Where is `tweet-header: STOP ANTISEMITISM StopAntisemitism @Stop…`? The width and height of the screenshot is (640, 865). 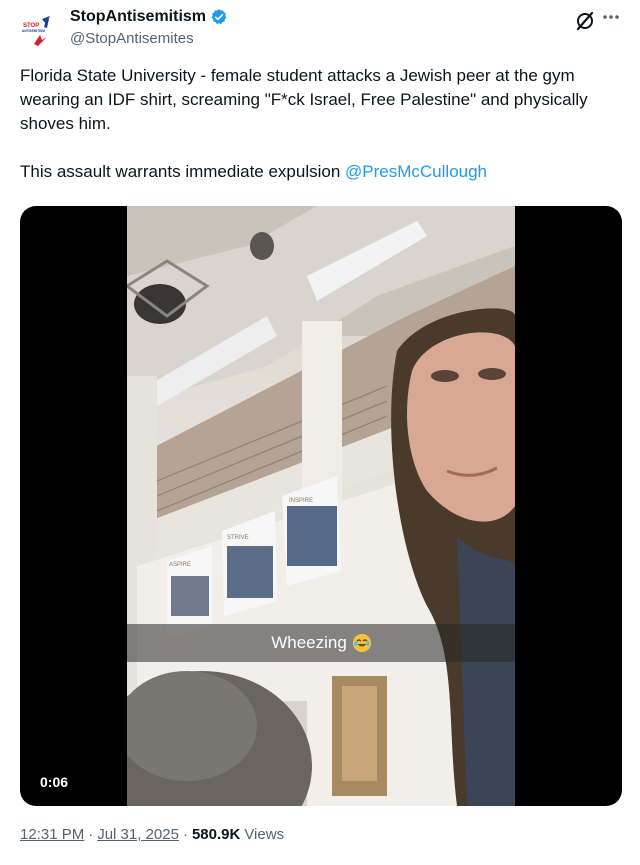
tweet-header: STOP ANTISEMITISM StopAntisemitism @Stop… is located at coordinates (320, 31).